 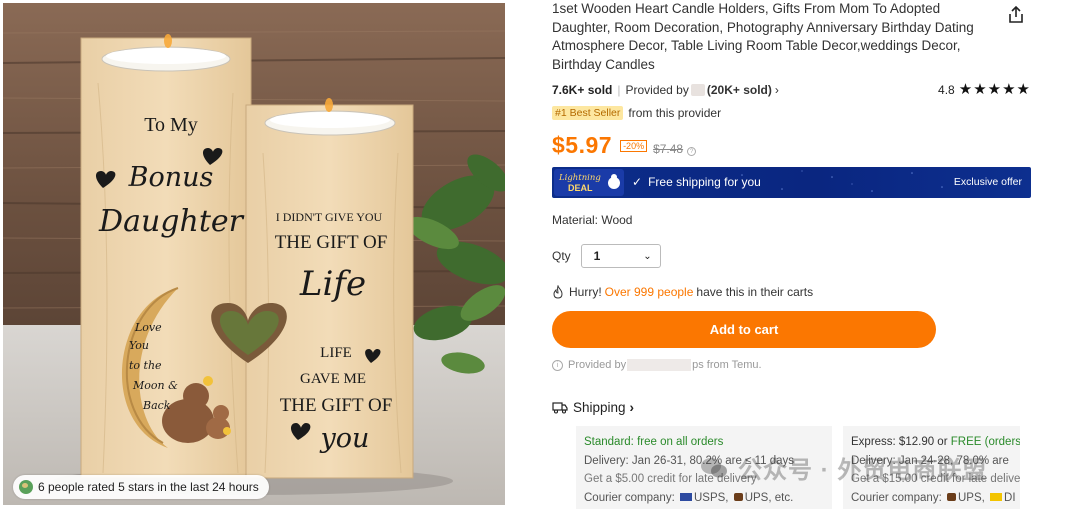 What do you see at coordinates (659, 365) in the screenshot?
I see `provider-name-blurred` at bounding box center [659, 365].